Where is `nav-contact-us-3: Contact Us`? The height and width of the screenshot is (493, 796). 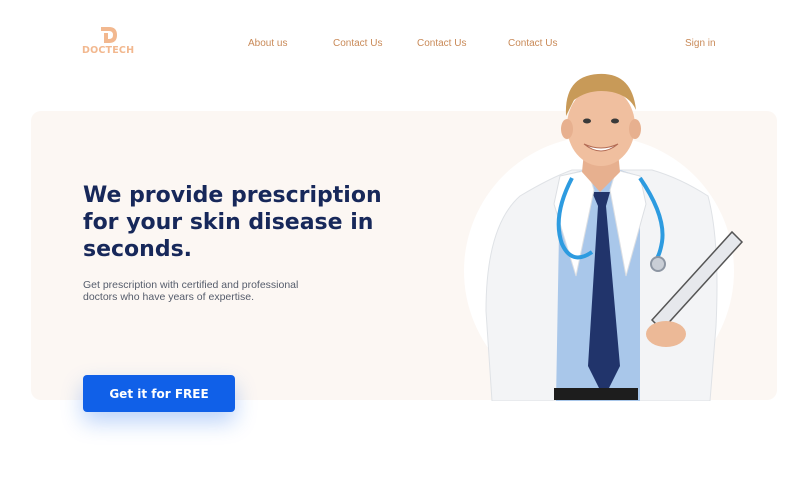
nav-contact-us-3: Contact Us is located at coordinates (532, 43).